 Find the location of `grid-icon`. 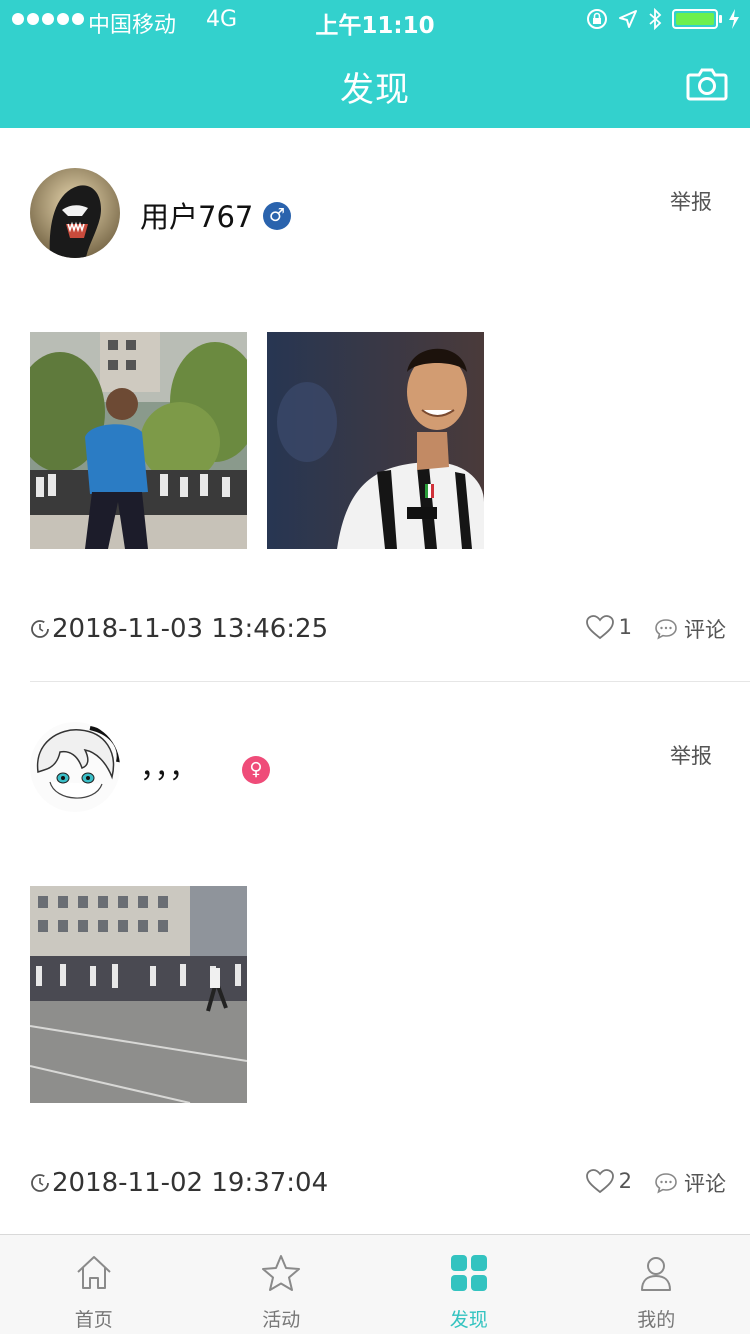

grid-icon is located at coordinates (468, 1273).